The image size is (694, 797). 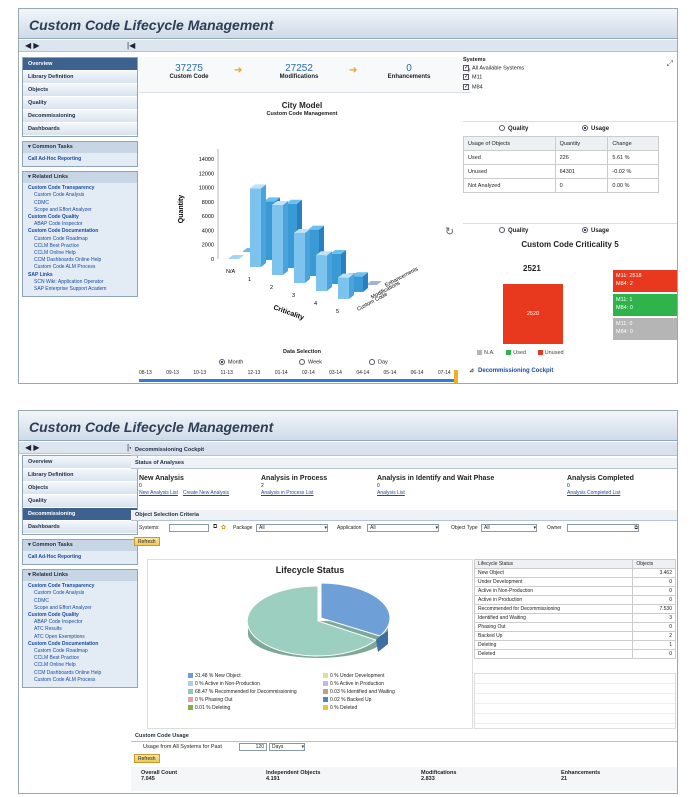 I want to click on link-group-header: SAP Links, so click(x=80, y=275).